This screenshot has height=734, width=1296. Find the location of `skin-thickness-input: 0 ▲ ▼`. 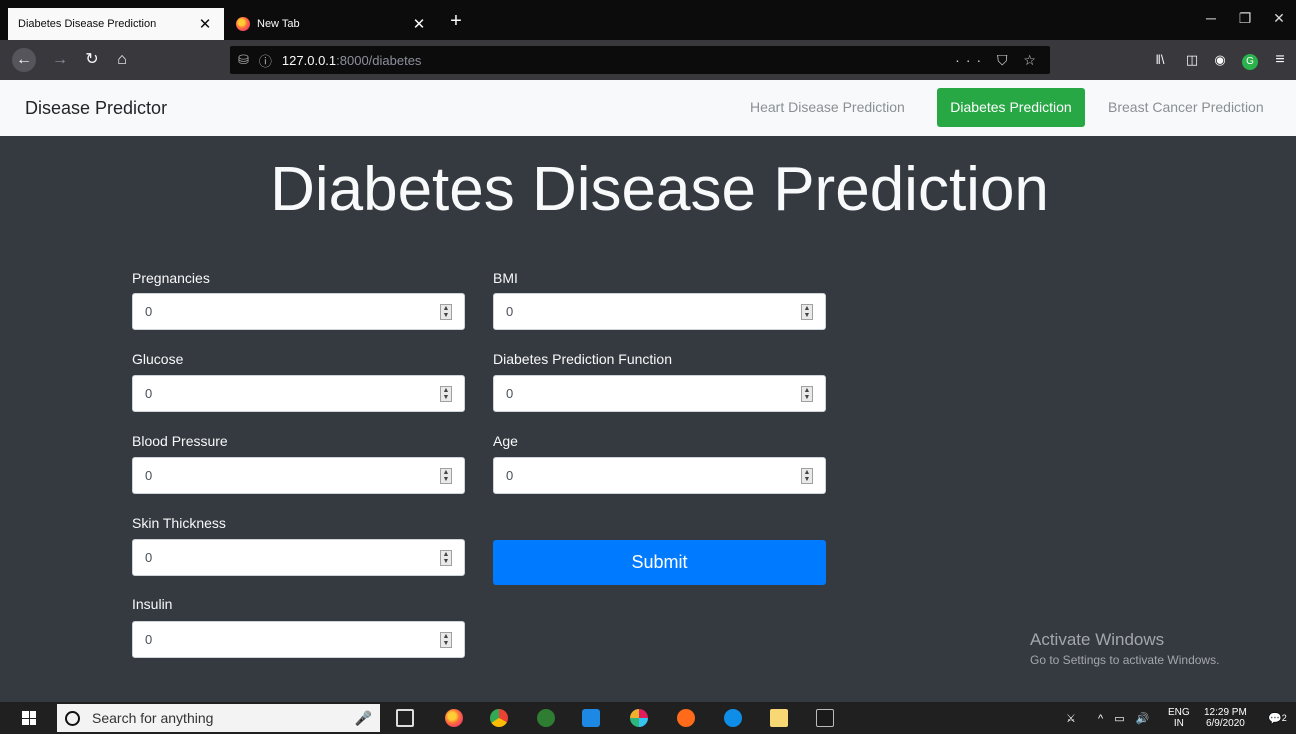

skin-thickness-input: 0 ▲ ▼ is located at coordinates (298, 557).